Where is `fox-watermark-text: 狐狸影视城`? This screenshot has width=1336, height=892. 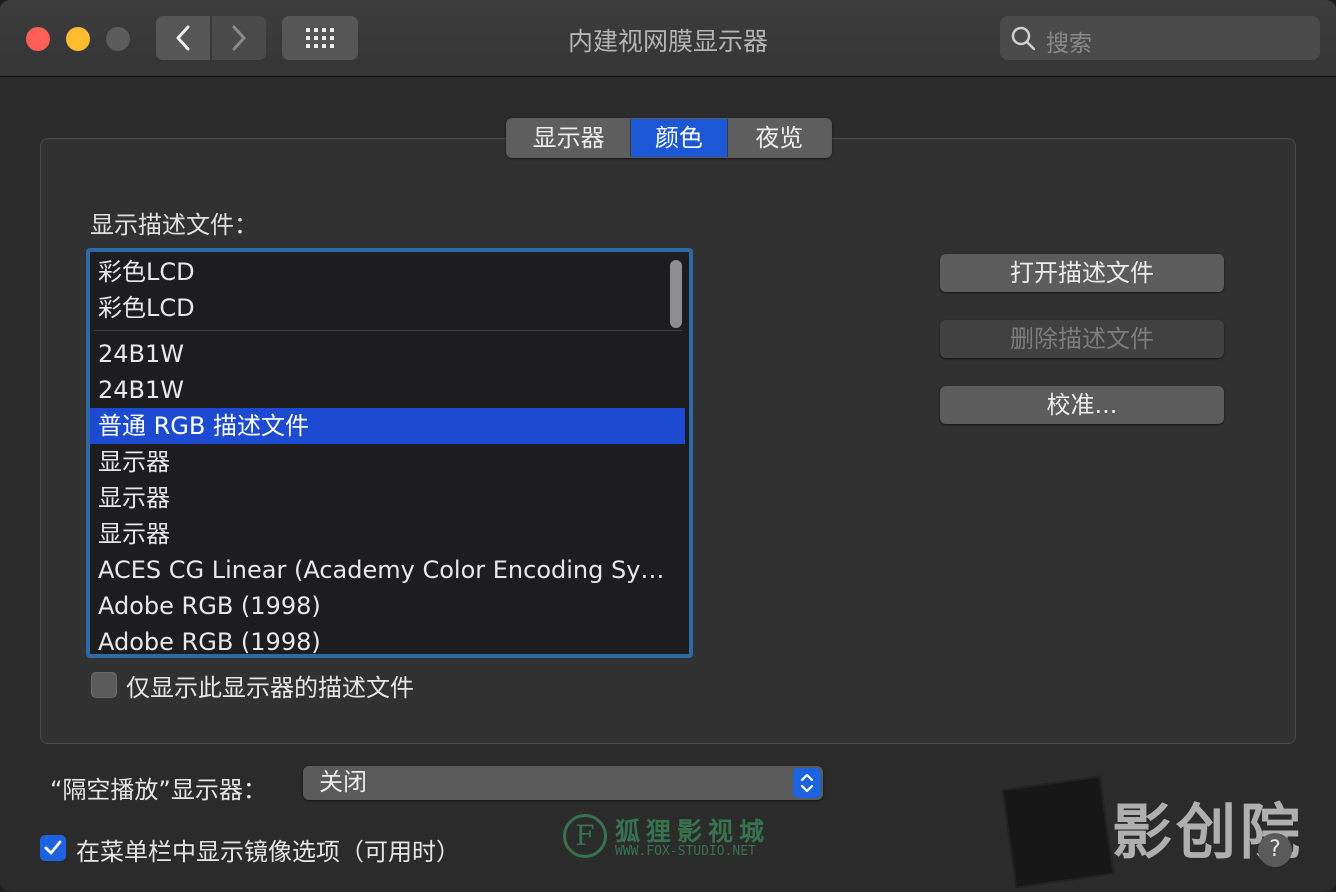 fox-watermark-text: 狐狸影视城 is located at coordinates (693, 831).